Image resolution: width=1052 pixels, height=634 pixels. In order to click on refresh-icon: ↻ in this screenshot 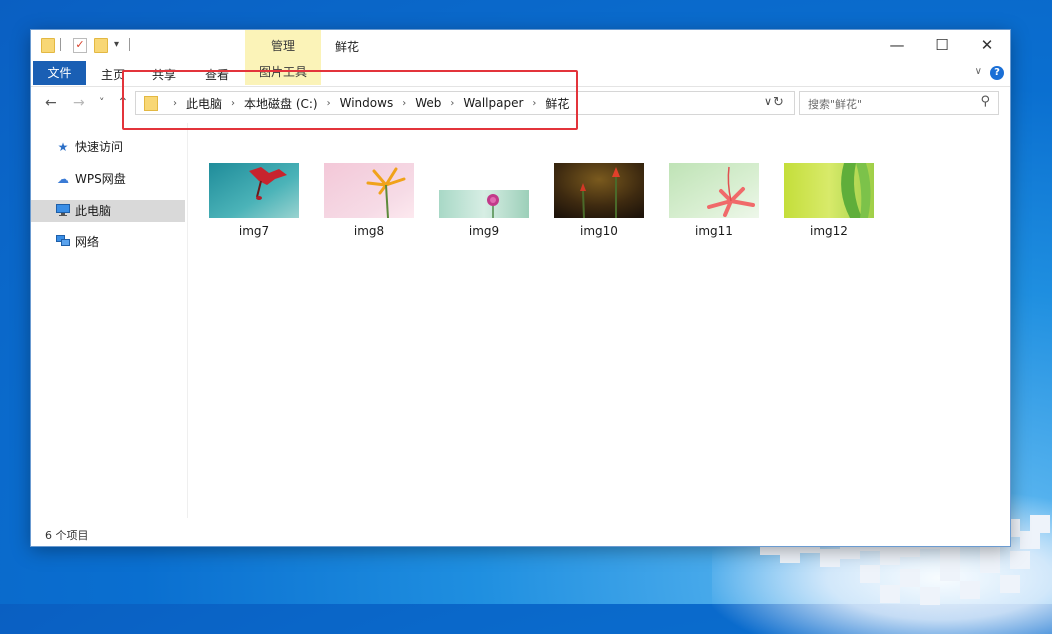, I will do `click(778, 102)`.